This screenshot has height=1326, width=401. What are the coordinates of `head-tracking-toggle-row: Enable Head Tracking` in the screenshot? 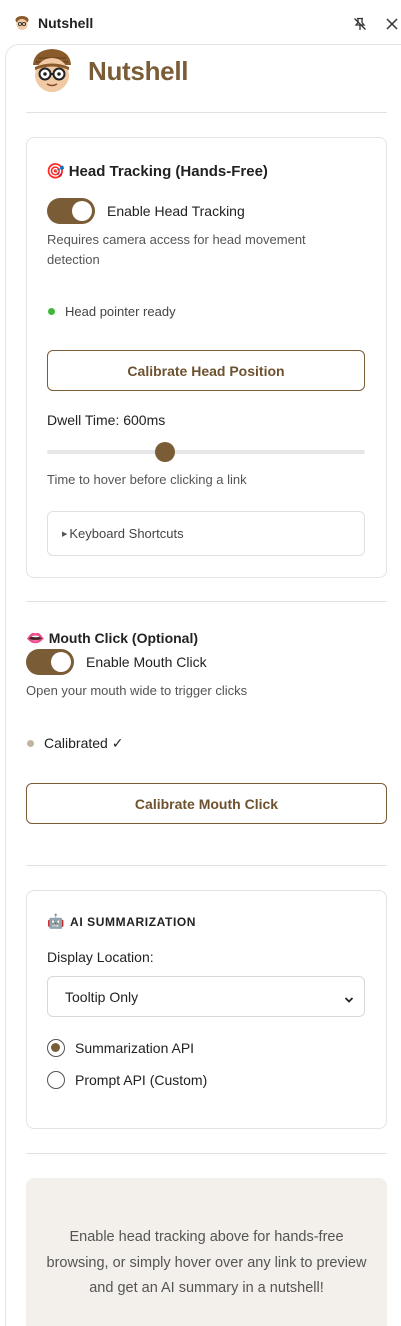 It's located at (146, 211).